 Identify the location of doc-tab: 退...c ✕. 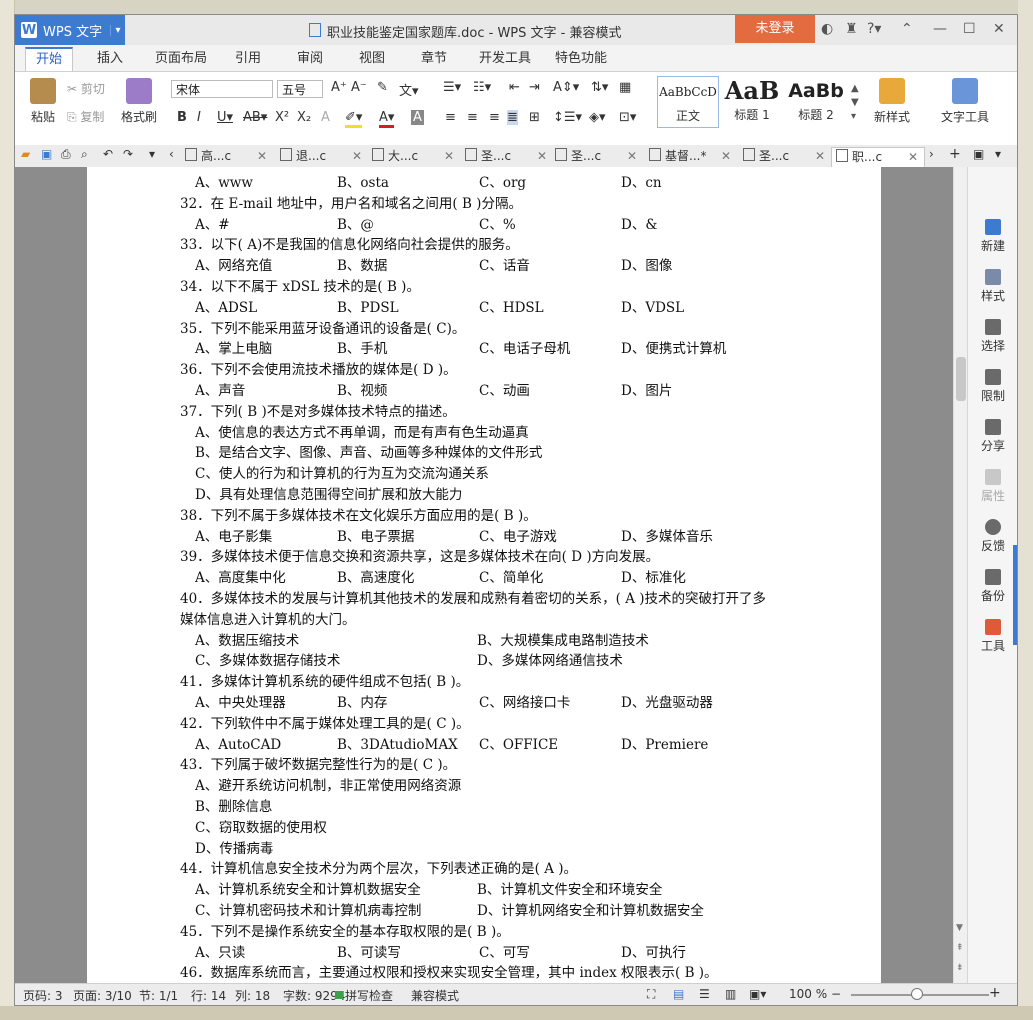
(321, 156).